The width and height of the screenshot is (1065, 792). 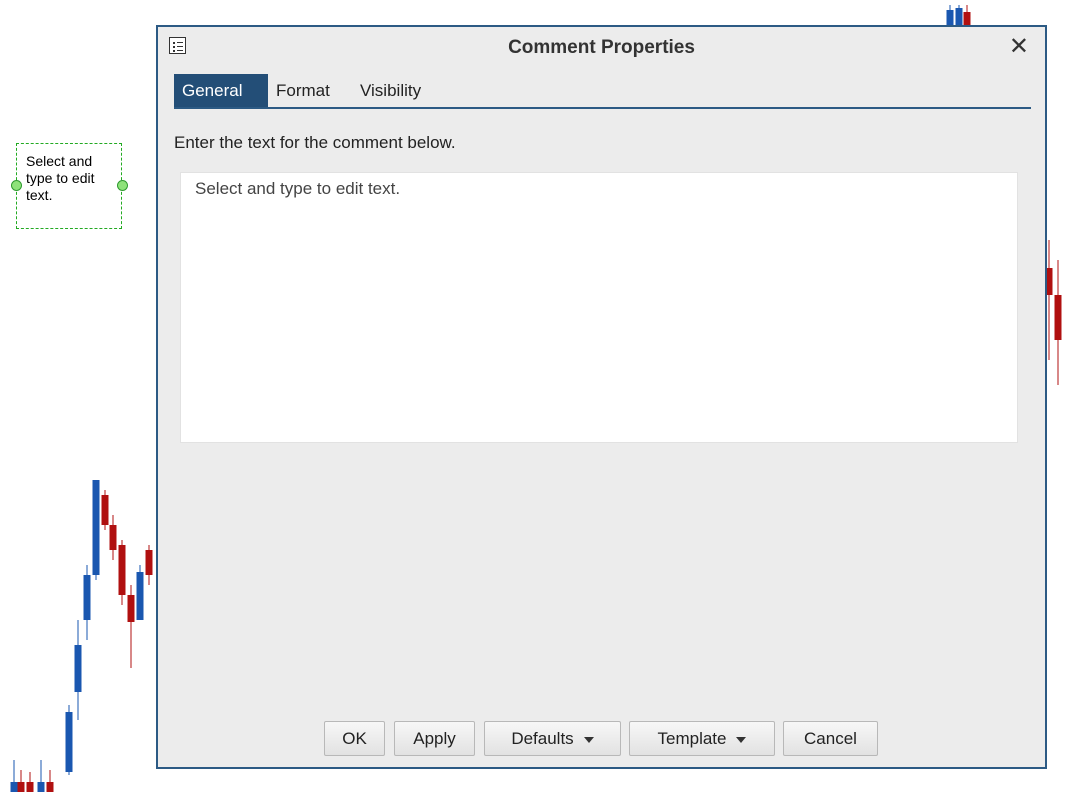 I want to click on apply-button: Apply, so click(x=434, y=738).